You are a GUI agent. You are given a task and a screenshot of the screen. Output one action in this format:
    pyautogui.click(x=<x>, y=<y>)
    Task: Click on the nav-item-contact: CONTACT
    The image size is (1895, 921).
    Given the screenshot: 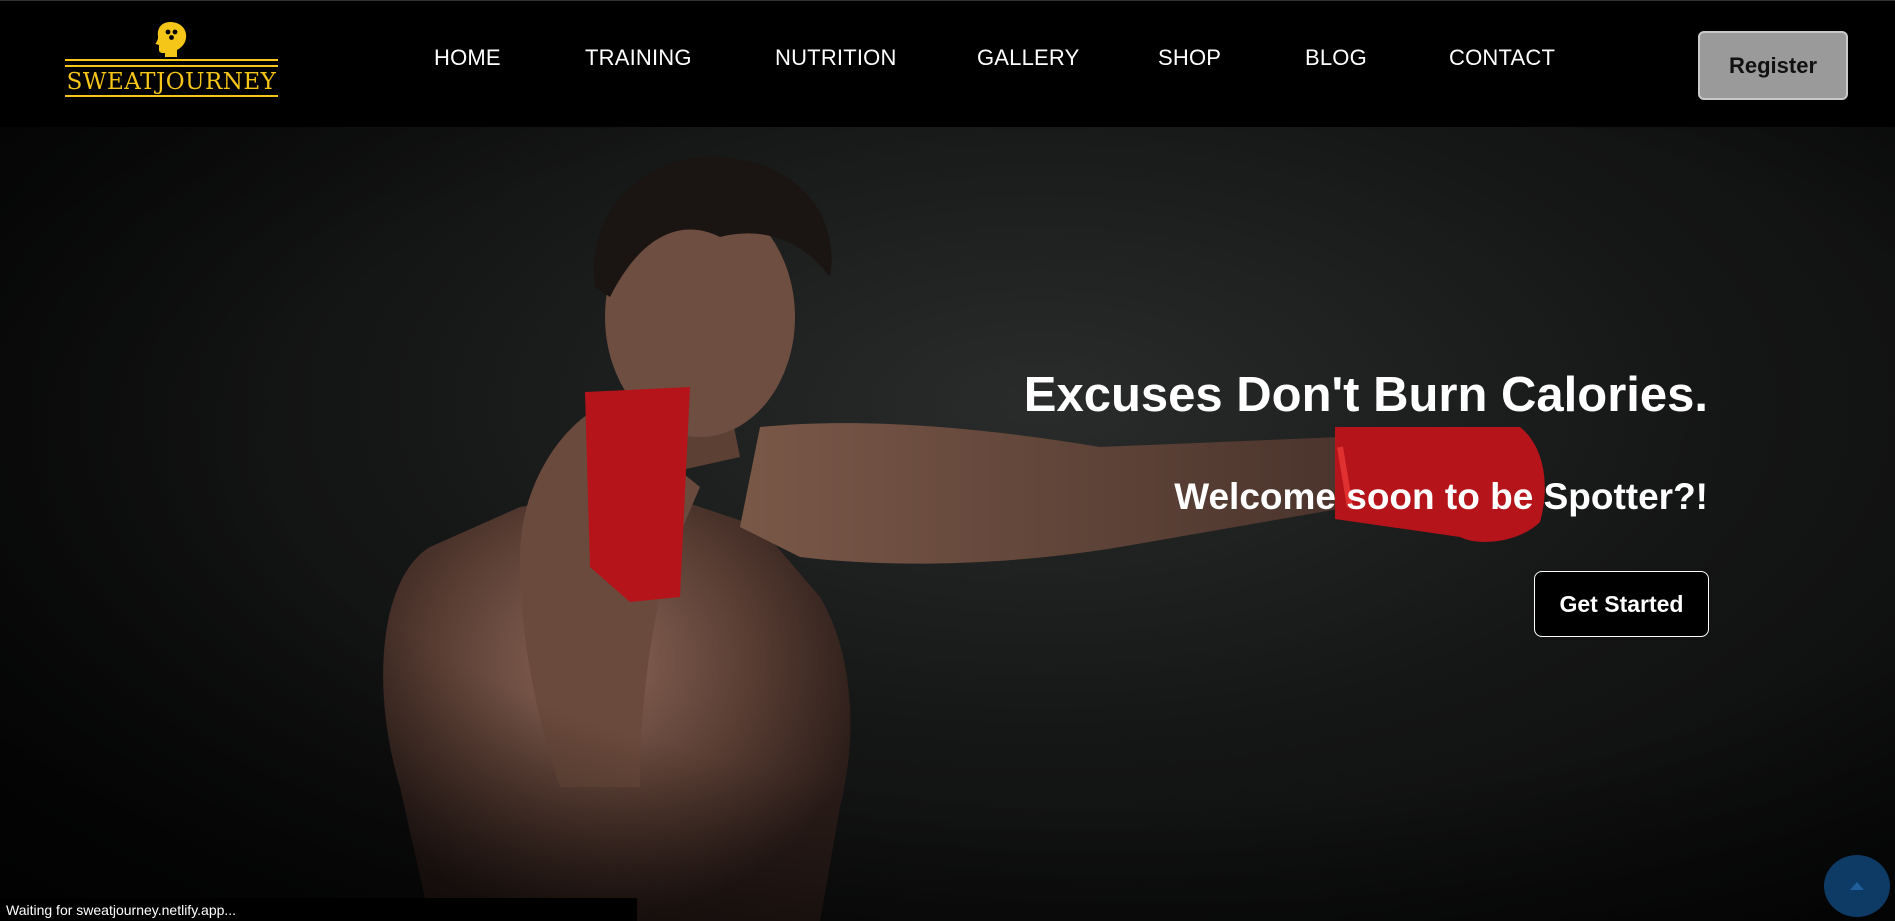 What is the action you would take?
    pyautogui.click(x=1502, y=58)
    